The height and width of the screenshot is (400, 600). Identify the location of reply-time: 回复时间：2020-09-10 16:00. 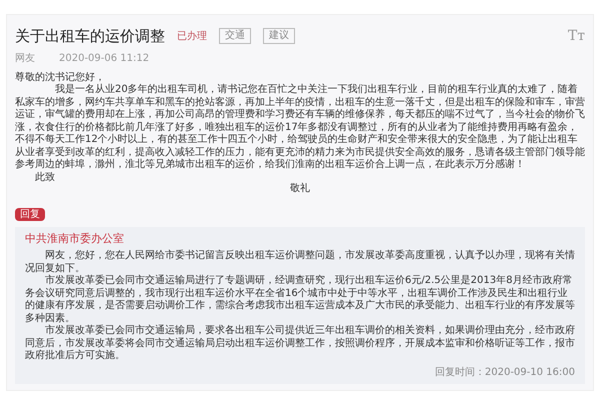
(504, 373).